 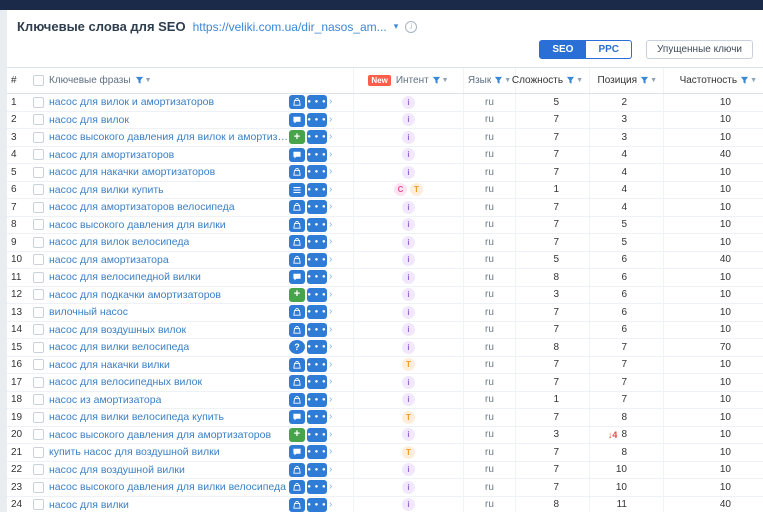 What do you see at coordinates (297, 189) in the screenshot?
I see `list-icon` at bounding box center [297, 189].